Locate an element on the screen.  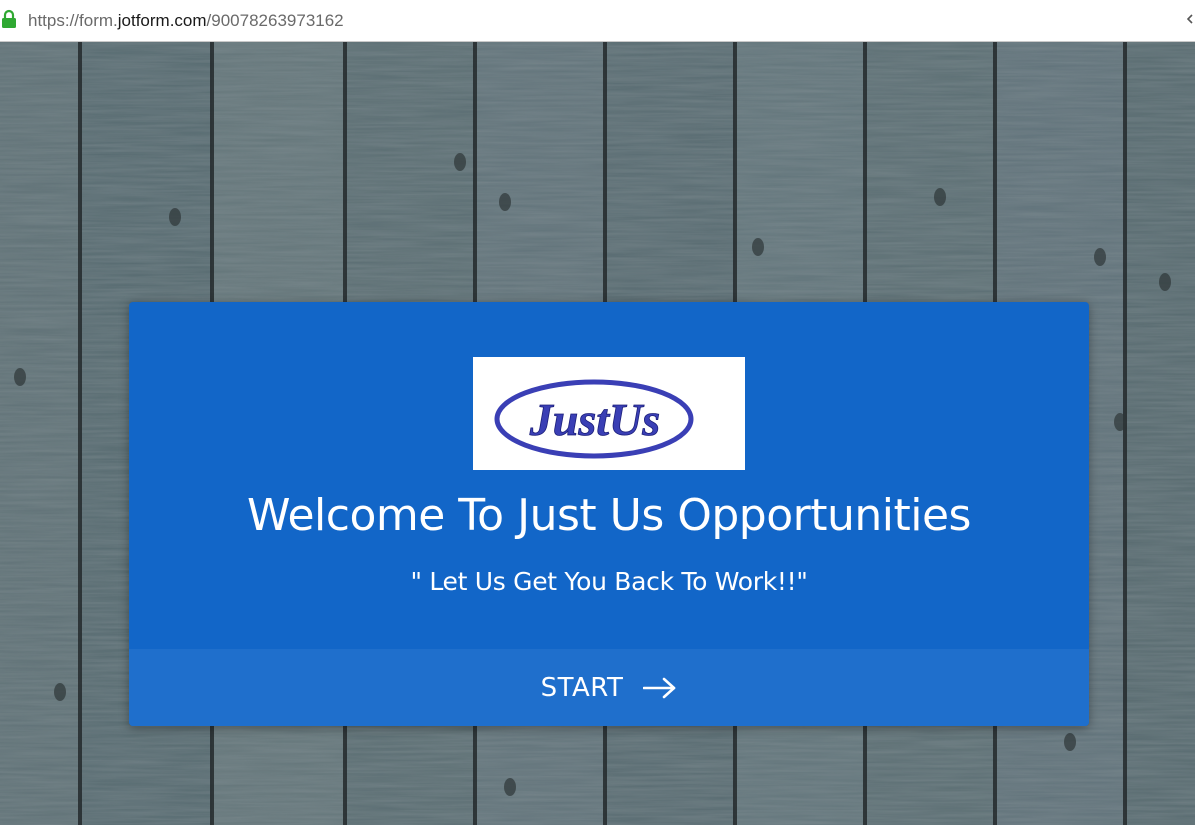
start-button-label: START is located at coordinates (582, 687).